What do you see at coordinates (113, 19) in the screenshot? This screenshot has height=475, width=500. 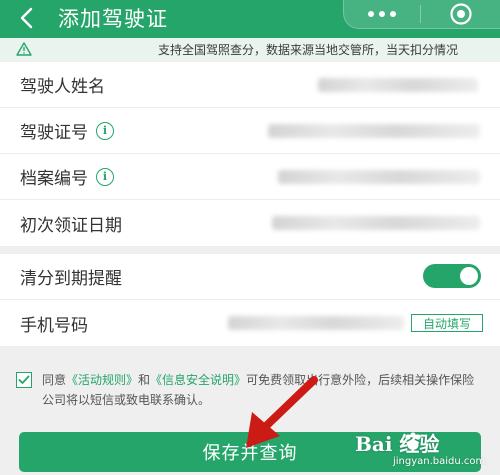 I see `page-title: 添加驾驶证` at bounding box center [113, 19].